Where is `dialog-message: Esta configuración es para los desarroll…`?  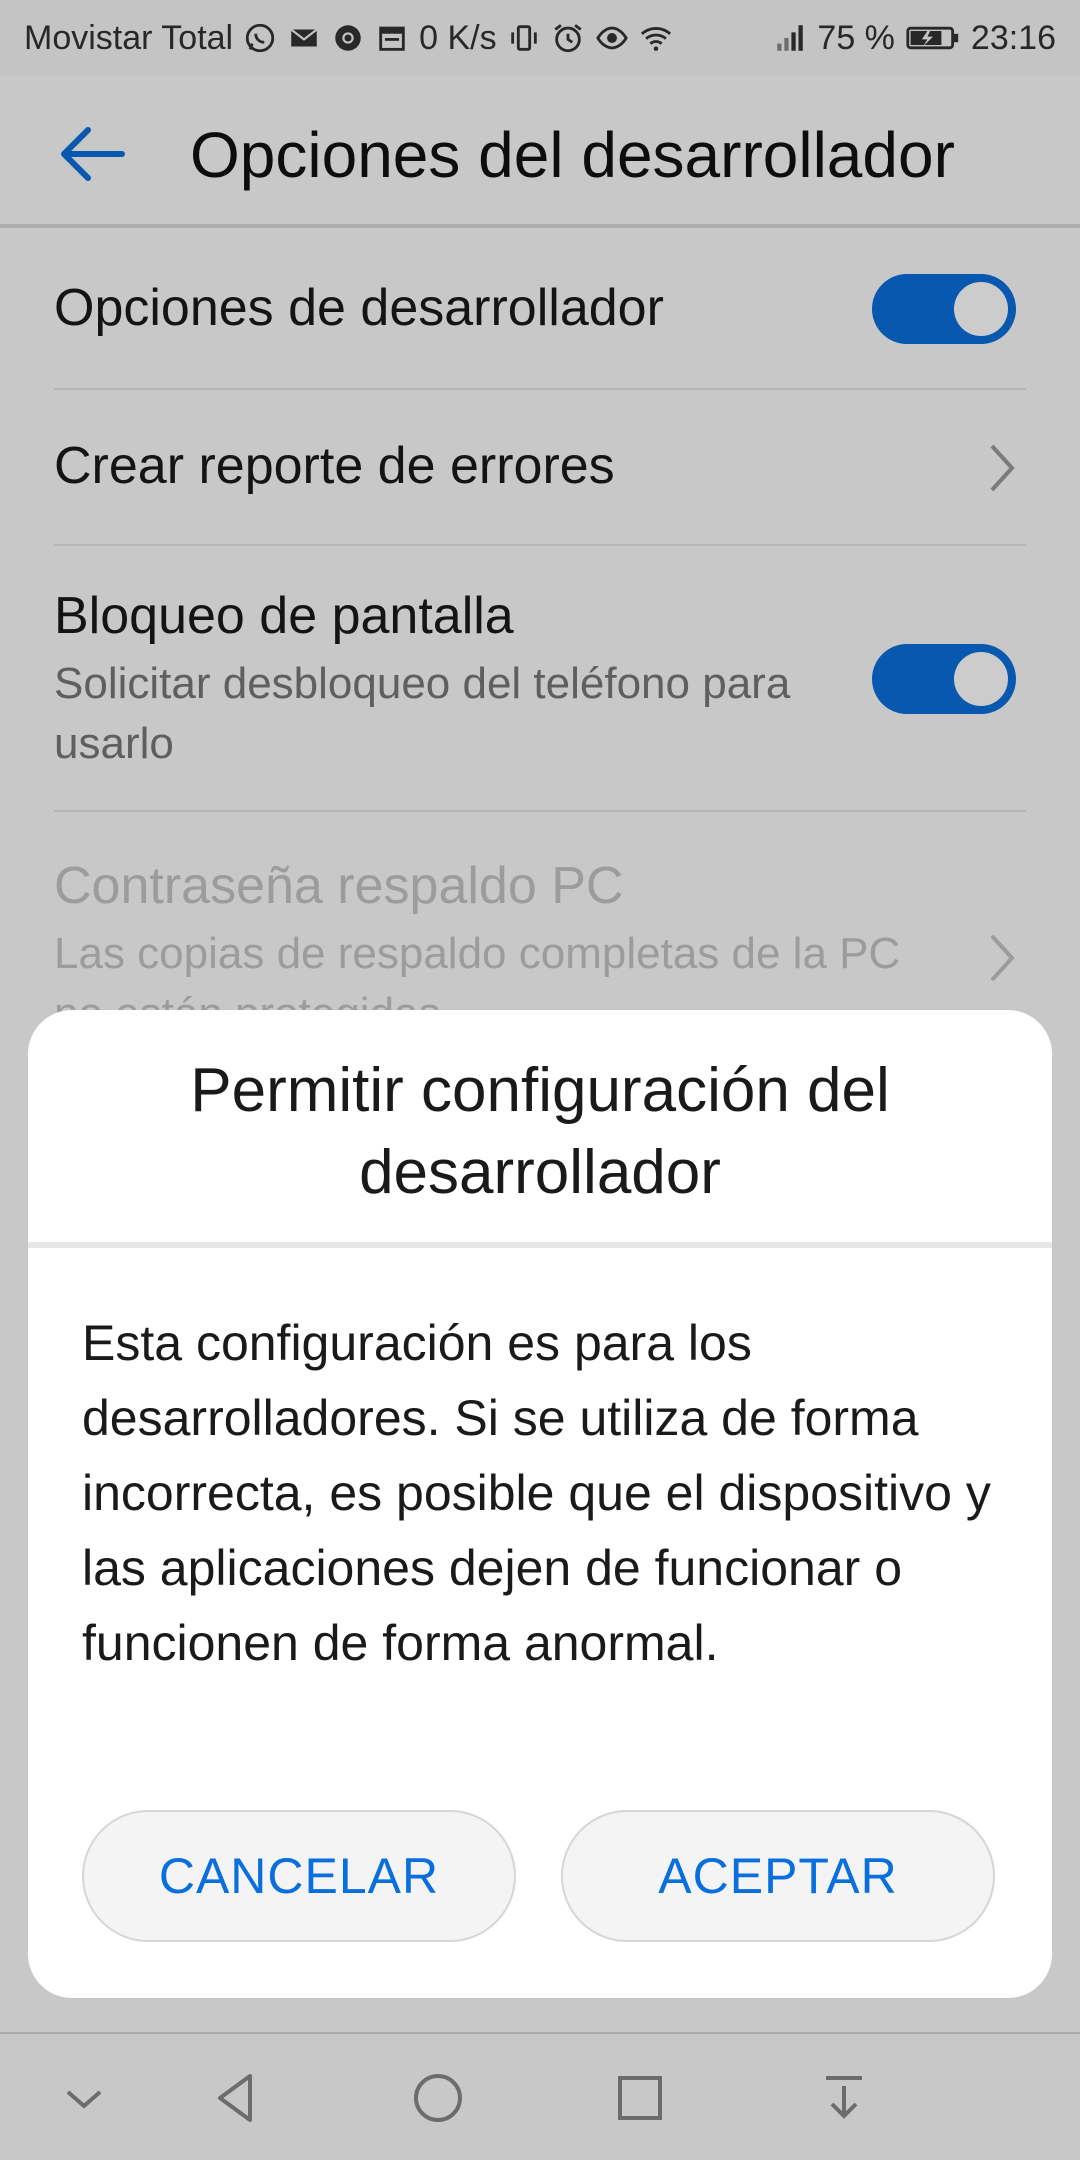
dialog-message: Esta configuración es para los desarroll… is located at coordinates (536, 1493).